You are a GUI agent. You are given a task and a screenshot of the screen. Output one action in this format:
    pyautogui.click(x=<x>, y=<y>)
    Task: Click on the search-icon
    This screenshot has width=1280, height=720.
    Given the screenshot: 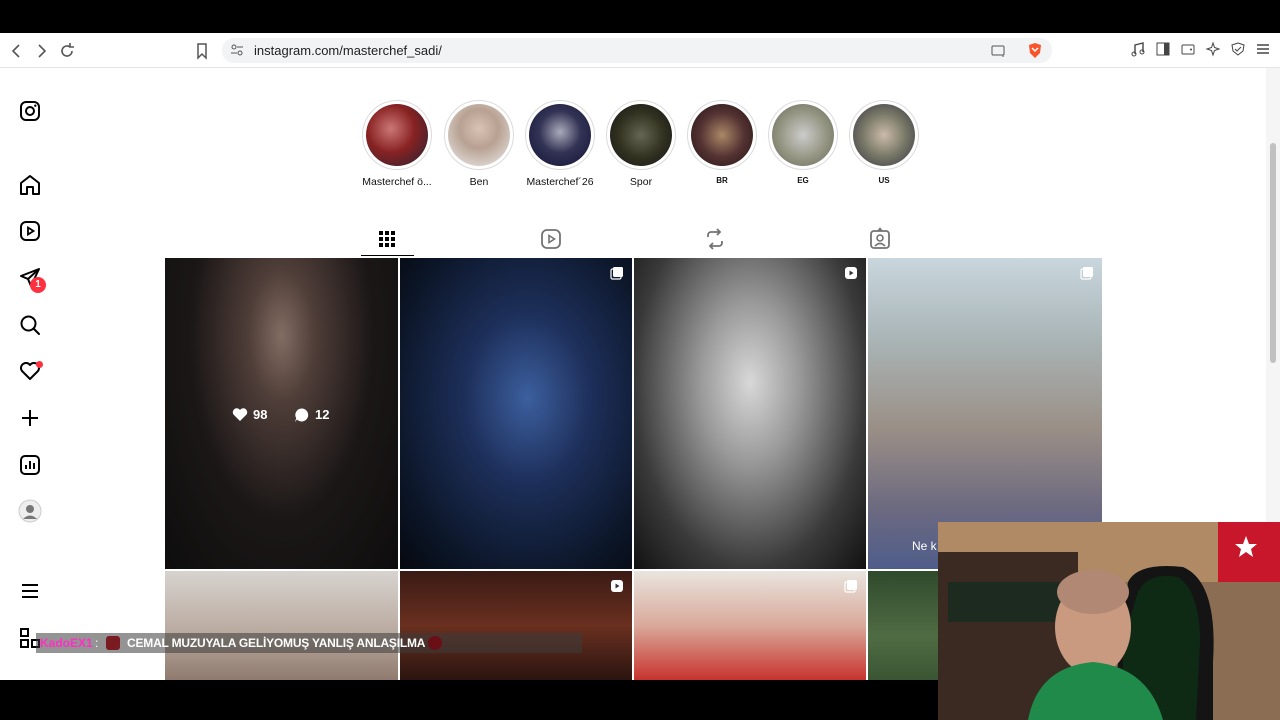 What is the action you would take?
    pyautogui.click(x=30, y=325)
    